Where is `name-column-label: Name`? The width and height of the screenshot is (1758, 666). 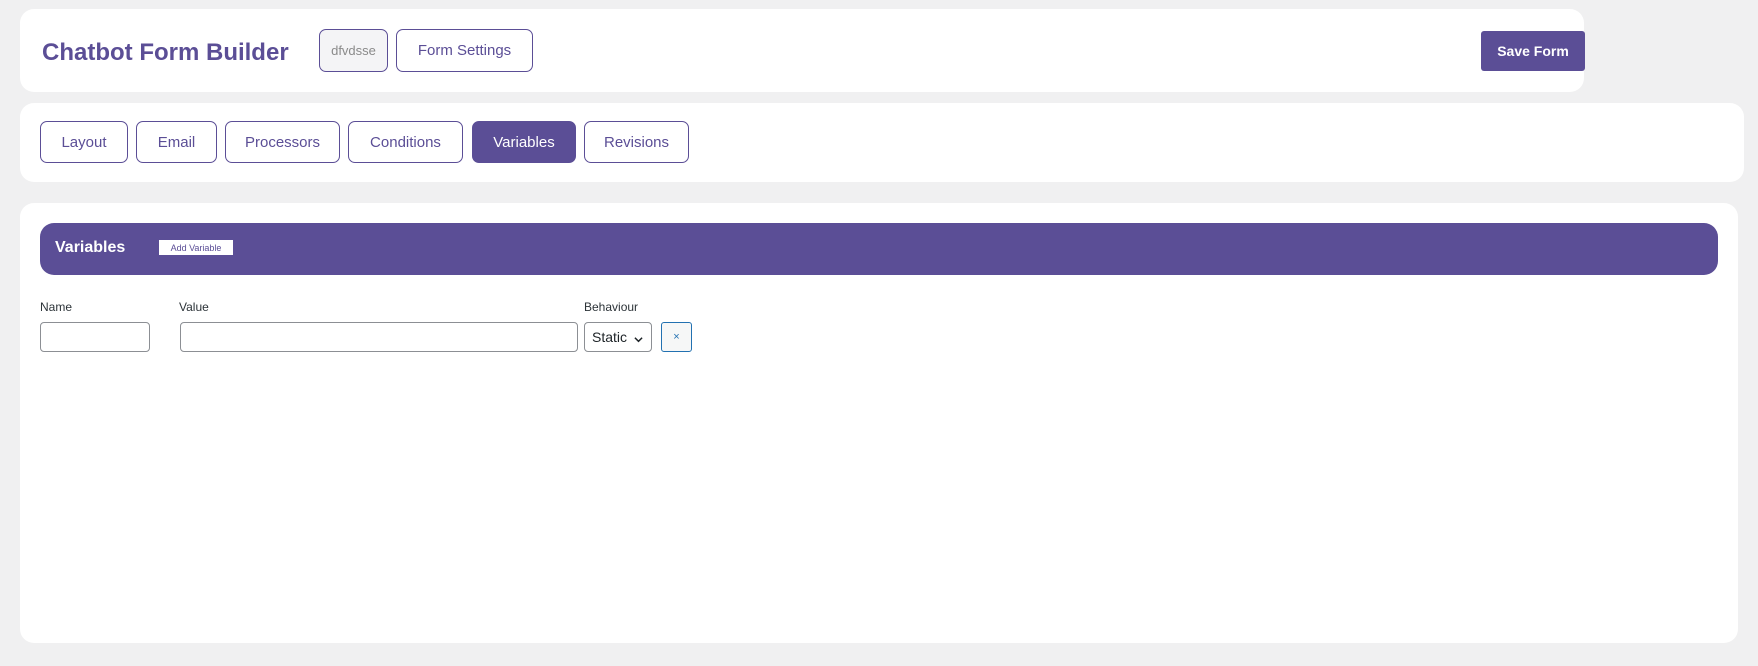
name-column-label: Name is located at coordinates (56, 307).